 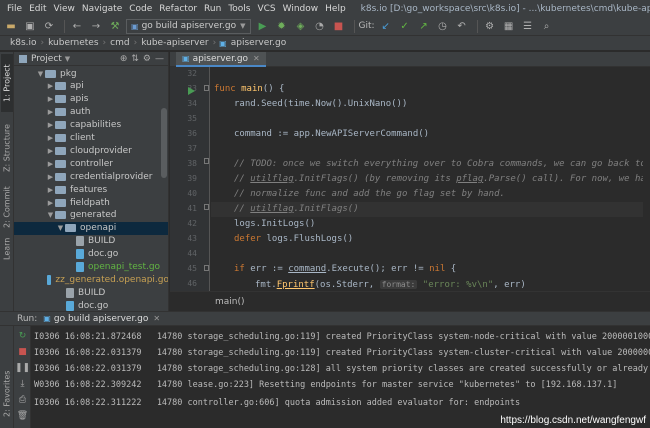 I want to click on vcs-commit-icon: ✓, so click(x=405, y=26).